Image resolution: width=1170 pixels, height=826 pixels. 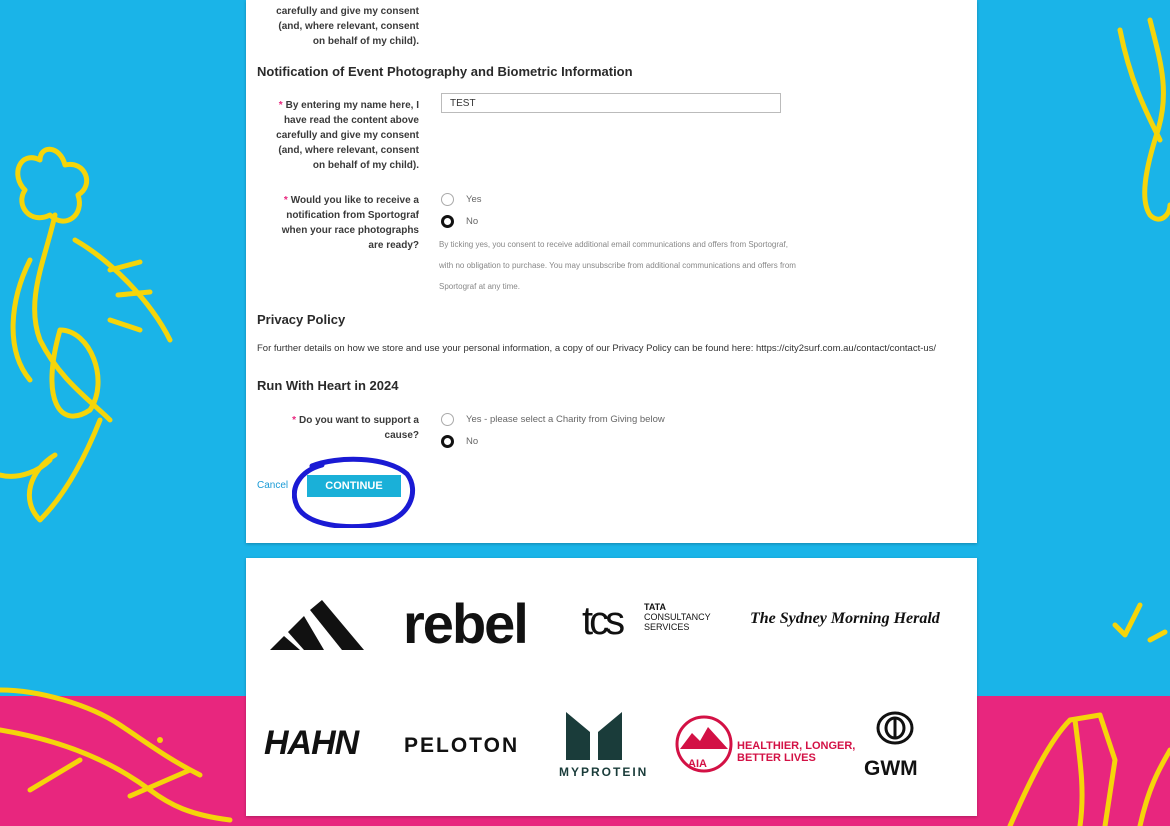 What do you see at coordinates (352, 215) in the screenshot?
I see `label-line: notification from Sportograf` at bounding box center [352, 215].